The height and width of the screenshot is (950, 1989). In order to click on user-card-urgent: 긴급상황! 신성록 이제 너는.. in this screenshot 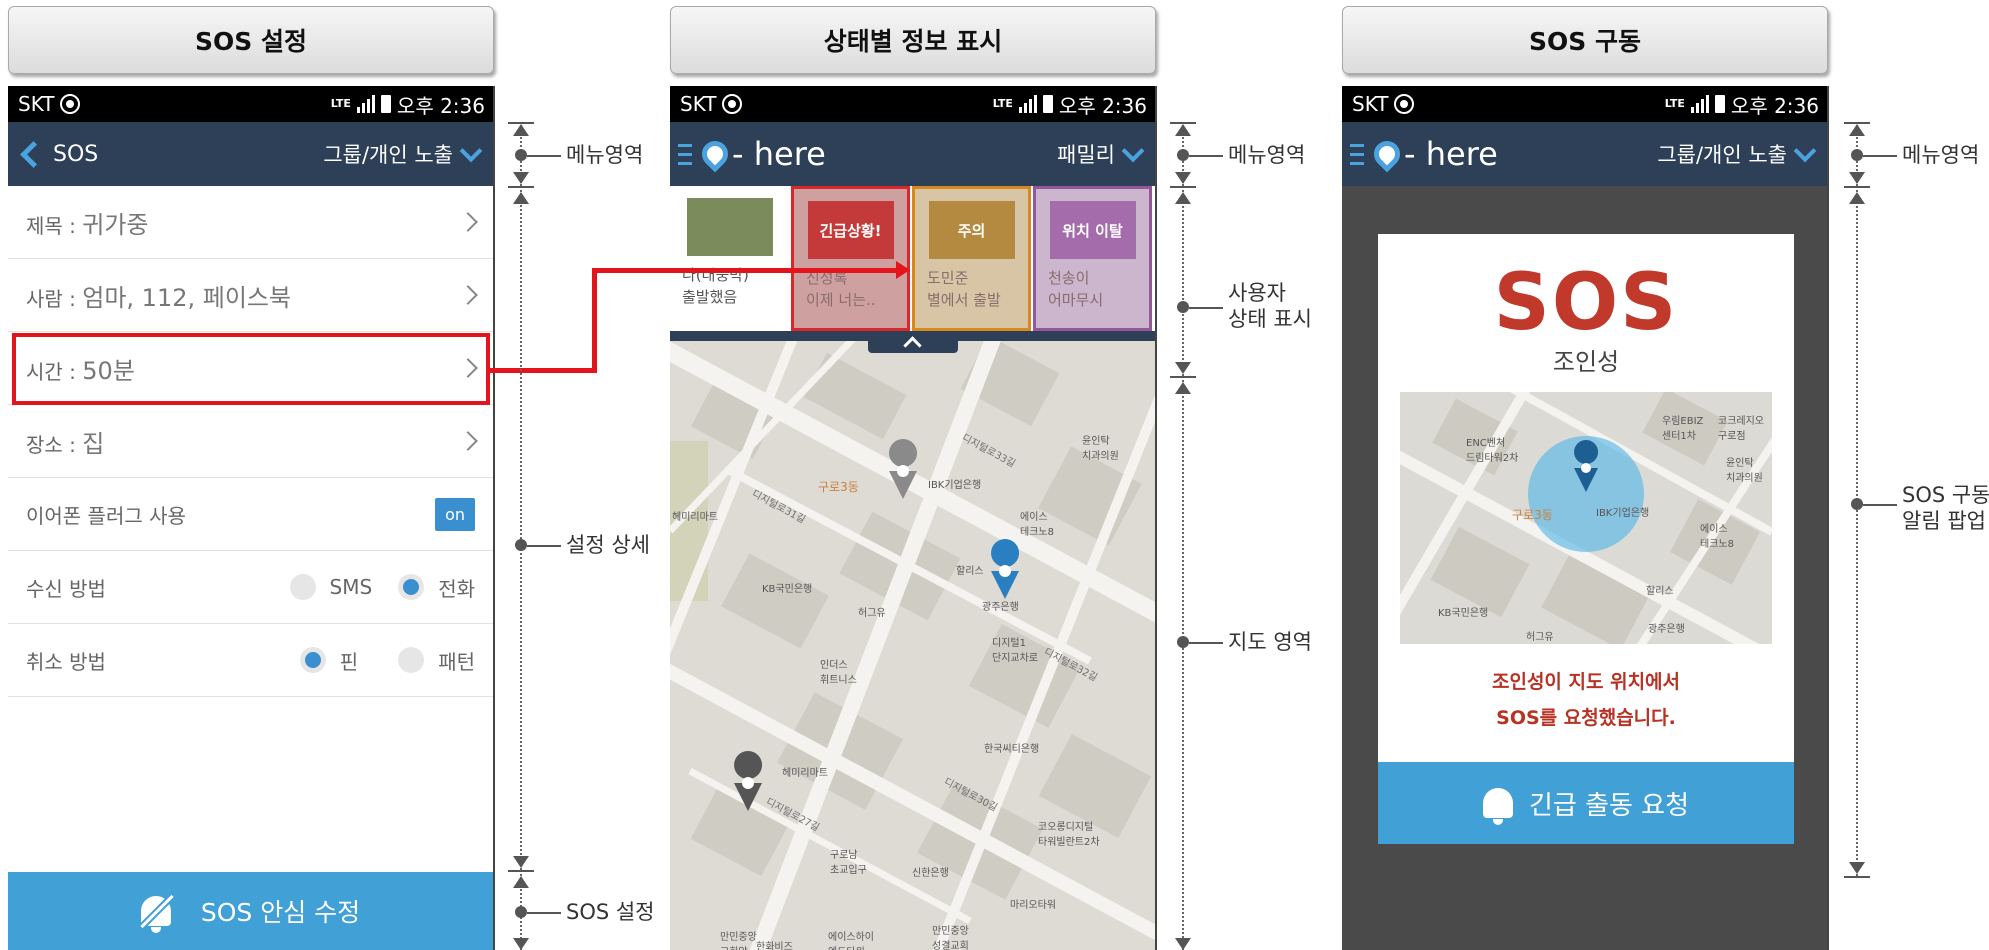, I will do `click(850, 258)`.